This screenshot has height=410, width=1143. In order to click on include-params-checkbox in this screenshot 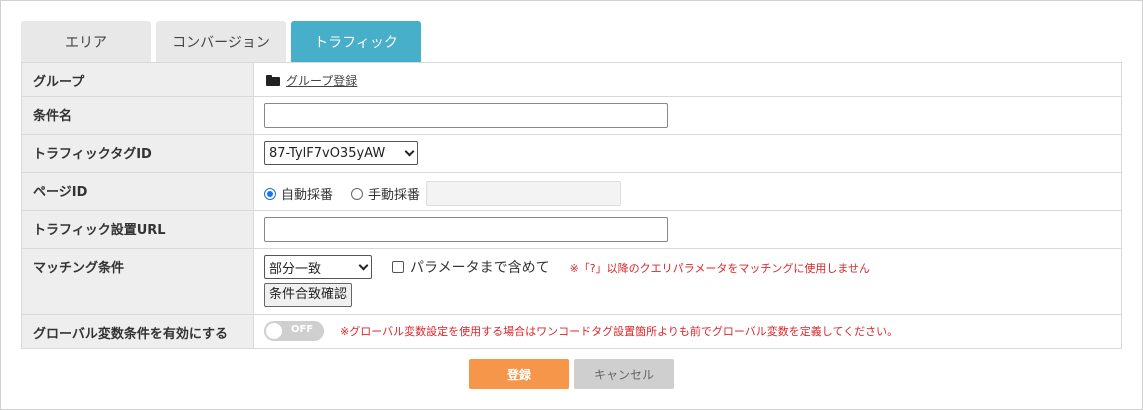, I will do `click(398, 267)`.